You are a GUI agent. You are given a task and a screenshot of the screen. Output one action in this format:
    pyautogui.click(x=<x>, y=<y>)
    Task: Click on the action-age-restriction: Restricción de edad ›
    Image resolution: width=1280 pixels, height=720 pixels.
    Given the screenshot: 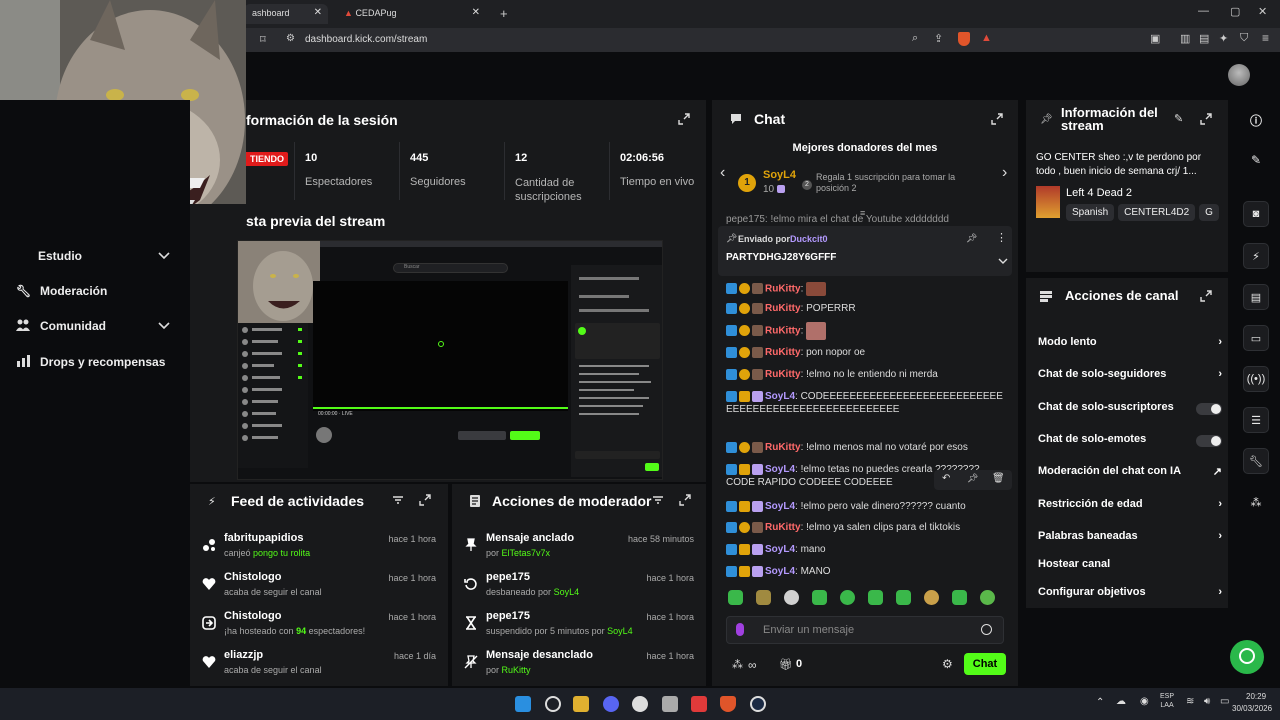 What is the action you would take?
    pyautogui.click(x=1130, y=507)
    